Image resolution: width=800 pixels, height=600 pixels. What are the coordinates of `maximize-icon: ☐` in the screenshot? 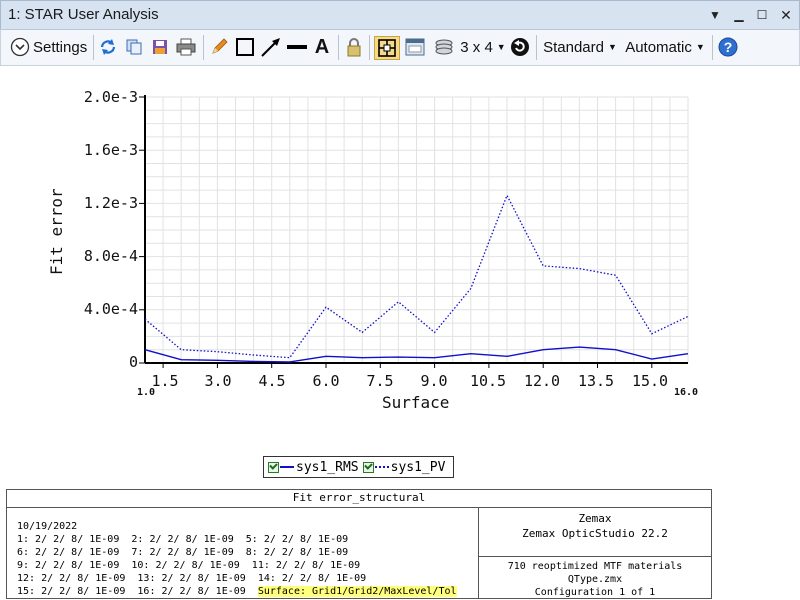 It's located at (762, 15).